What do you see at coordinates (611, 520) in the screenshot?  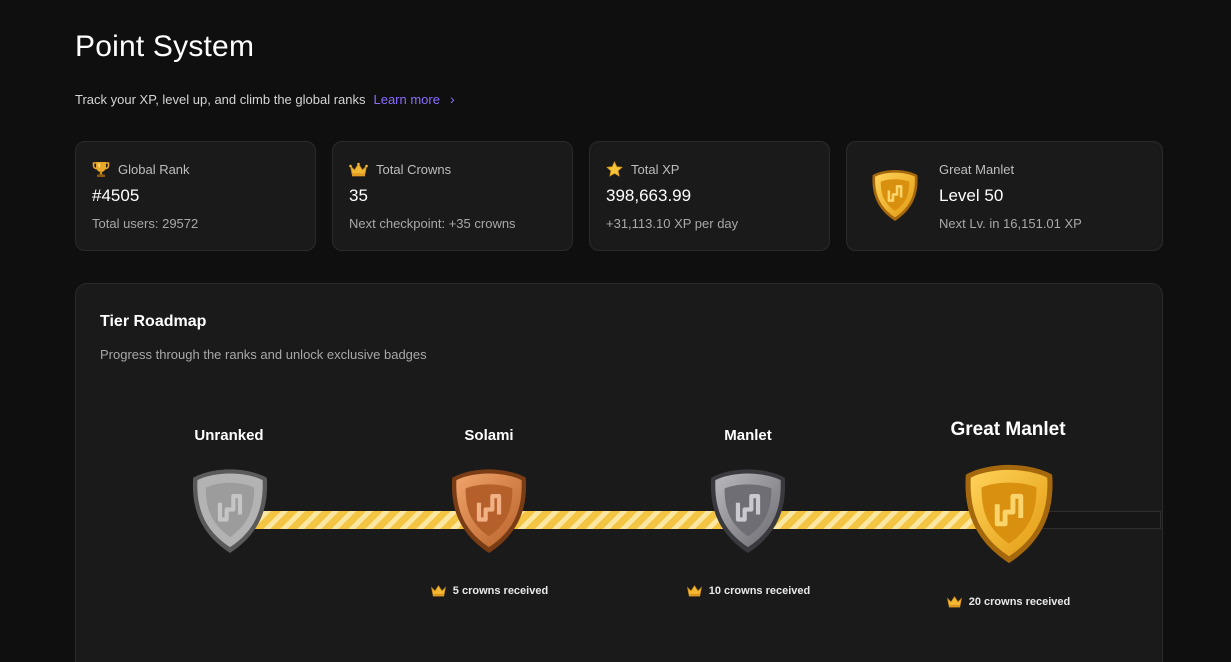 I see `progress-fill` at bounding box center [611, 520].